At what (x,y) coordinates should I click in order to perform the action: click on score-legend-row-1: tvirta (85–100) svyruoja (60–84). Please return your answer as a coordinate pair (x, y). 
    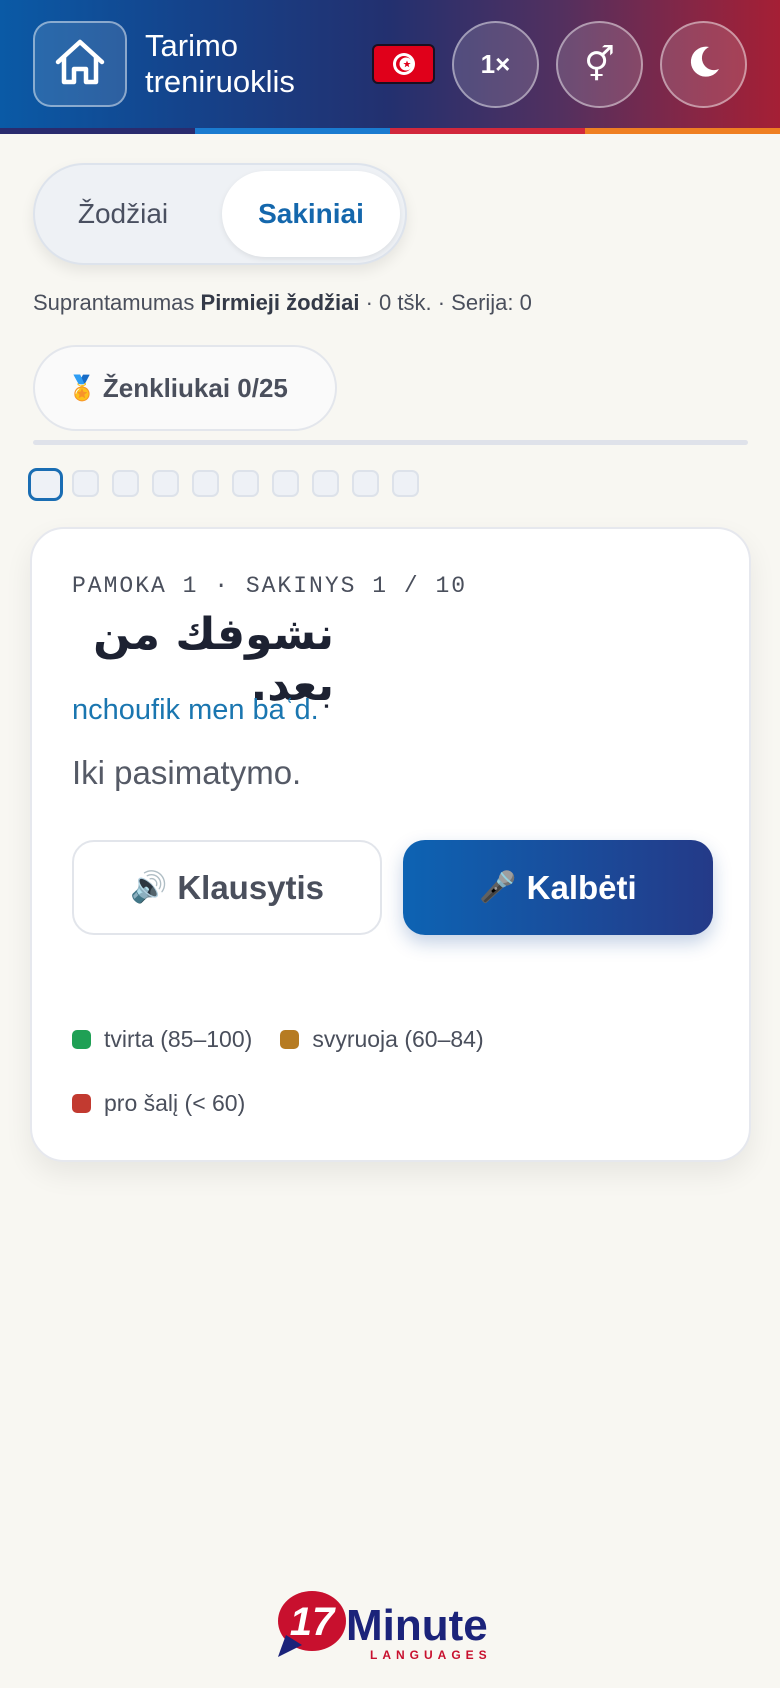
    Looking at the image, I should click on (292, 1039).